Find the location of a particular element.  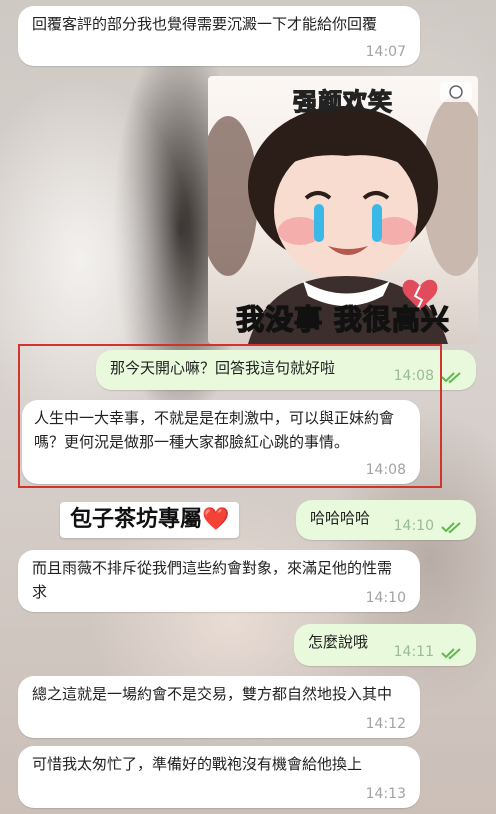

message-time: 14:13 is located at coordinates (385, 794).